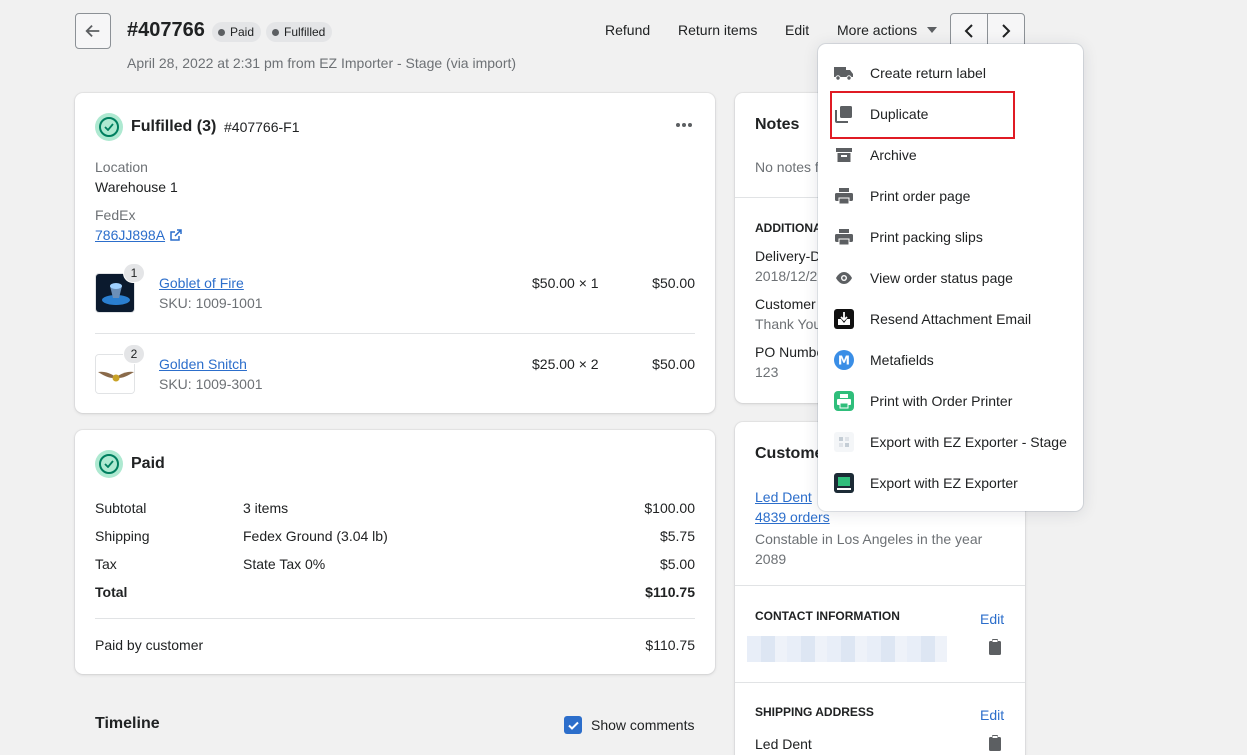 The width and height of the screenshot is (1247, 755). What do you see at coordinates (767, 372) in the screenshot?
I see `attribute-value: 123` at bounding box center [767, 372].